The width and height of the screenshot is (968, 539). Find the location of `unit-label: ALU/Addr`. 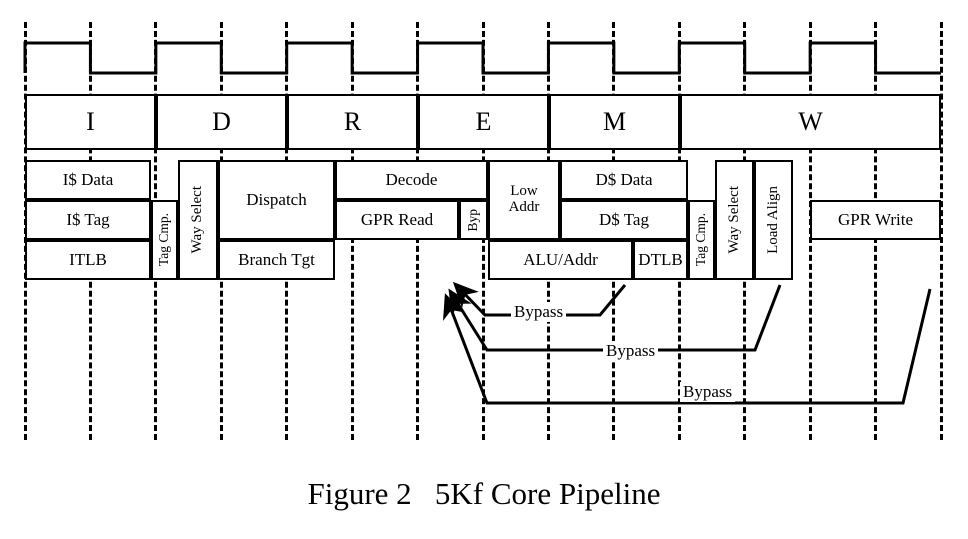

unit-label: ALU/Addr is located at coordinates (560, 260).